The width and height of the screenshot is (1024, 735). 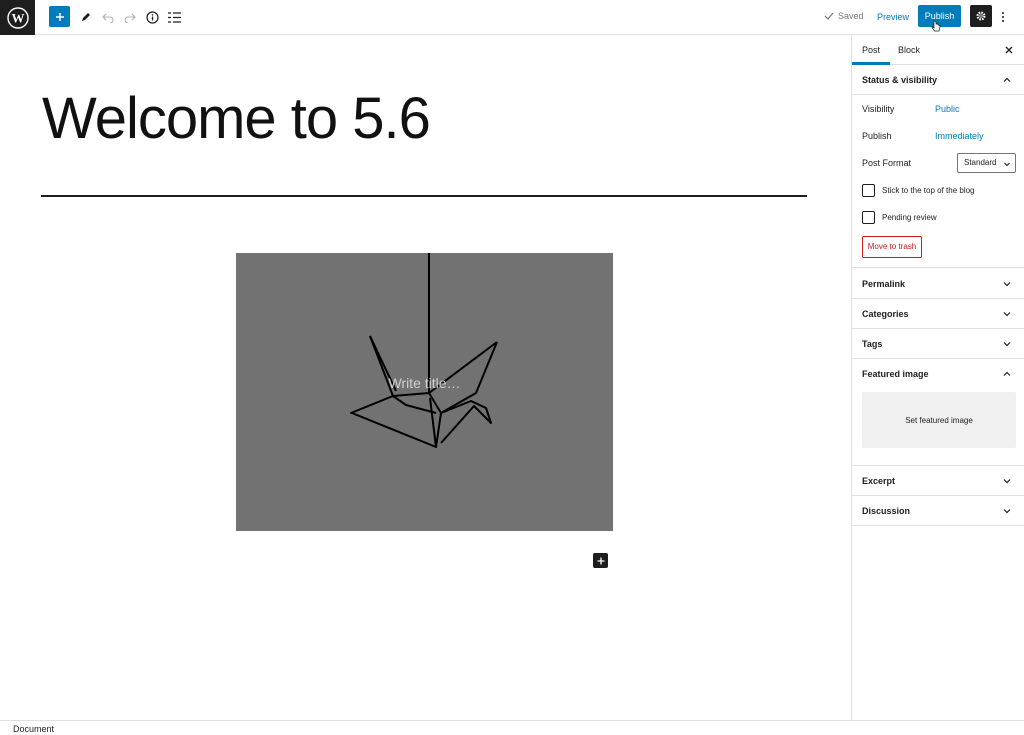 What do you see at coordinates (879, 481) in the screenshot?
I see `panel-excerpt-title: Excerpt` at bounding box center [879, 481].